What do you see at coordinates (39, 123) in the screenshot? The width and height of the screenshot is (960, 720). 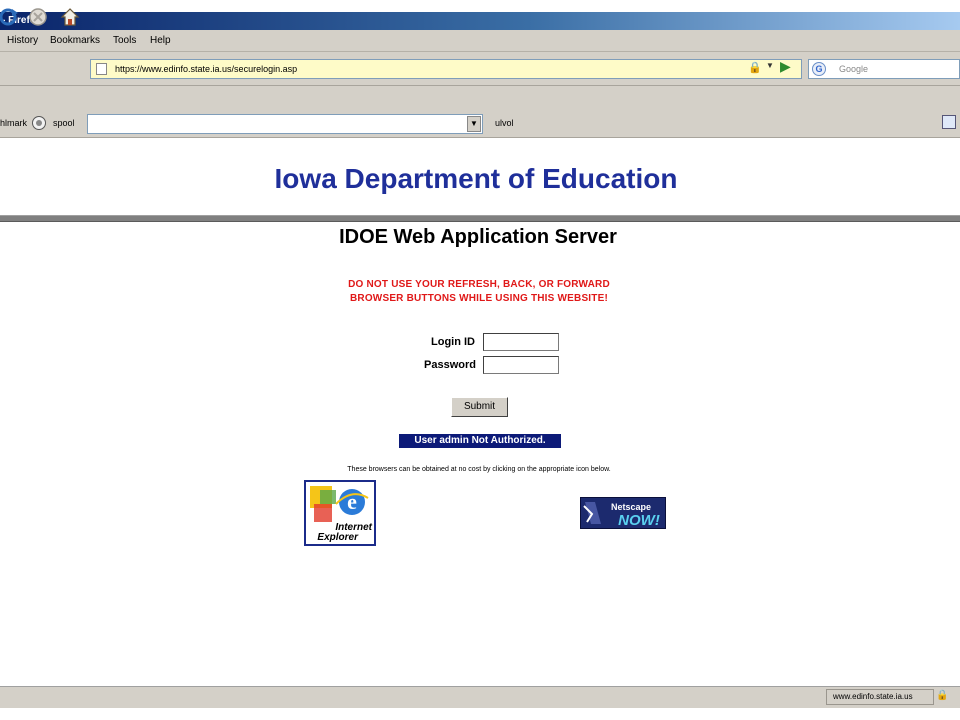 I see `toolbar-radio` at bounding box center [39, 123].